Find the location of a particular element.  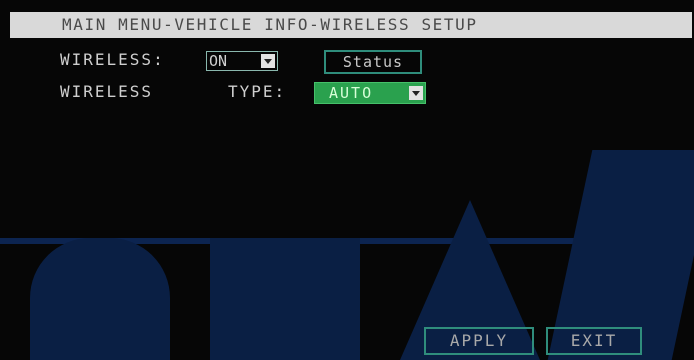

exit-button: EXIT is located at coordinates (594, 341).